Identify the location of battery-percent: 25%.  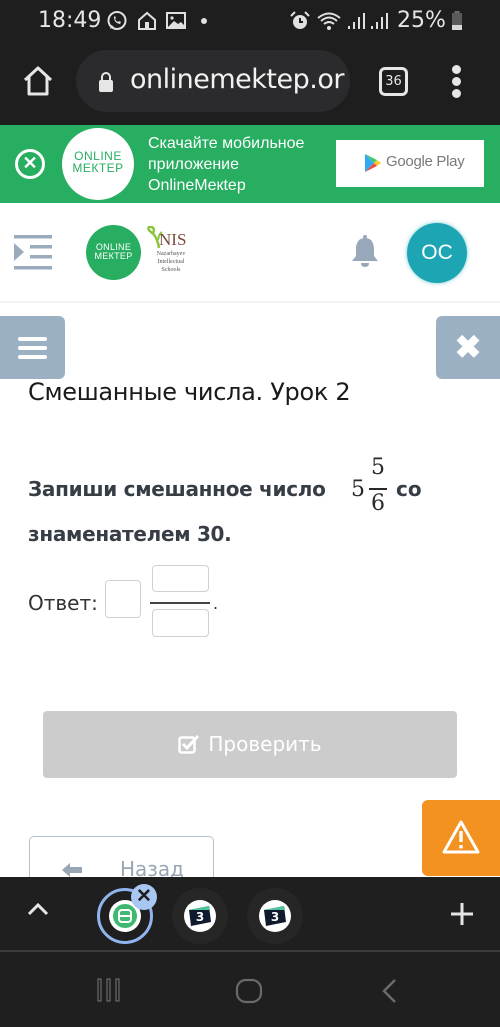
(421, 20).